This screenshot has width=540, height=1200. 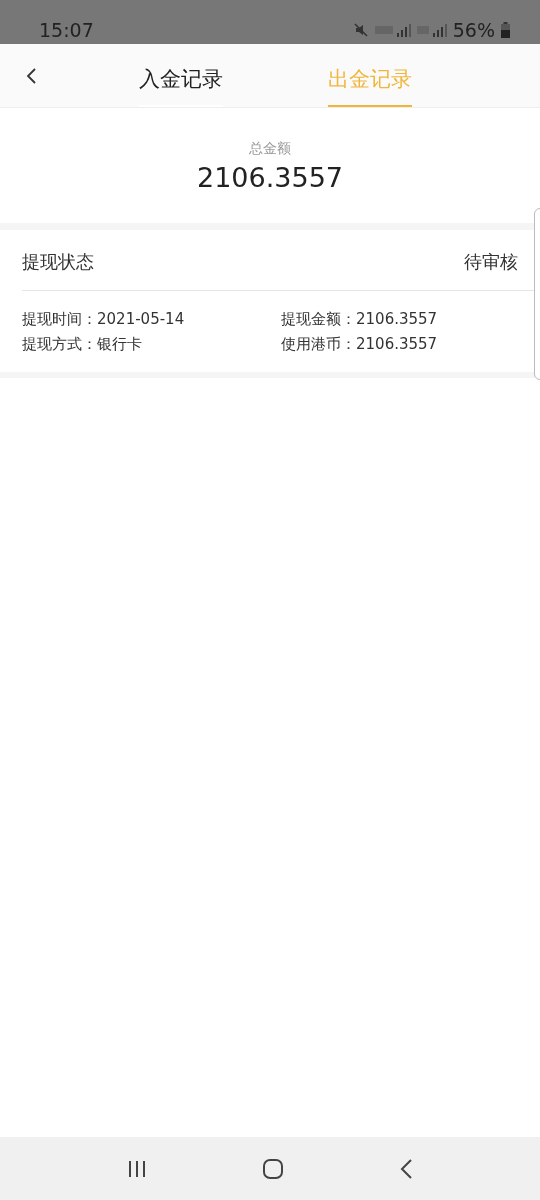 I want to click on record-field: 提现金额：2106.3557, so click(x=410, y=319).